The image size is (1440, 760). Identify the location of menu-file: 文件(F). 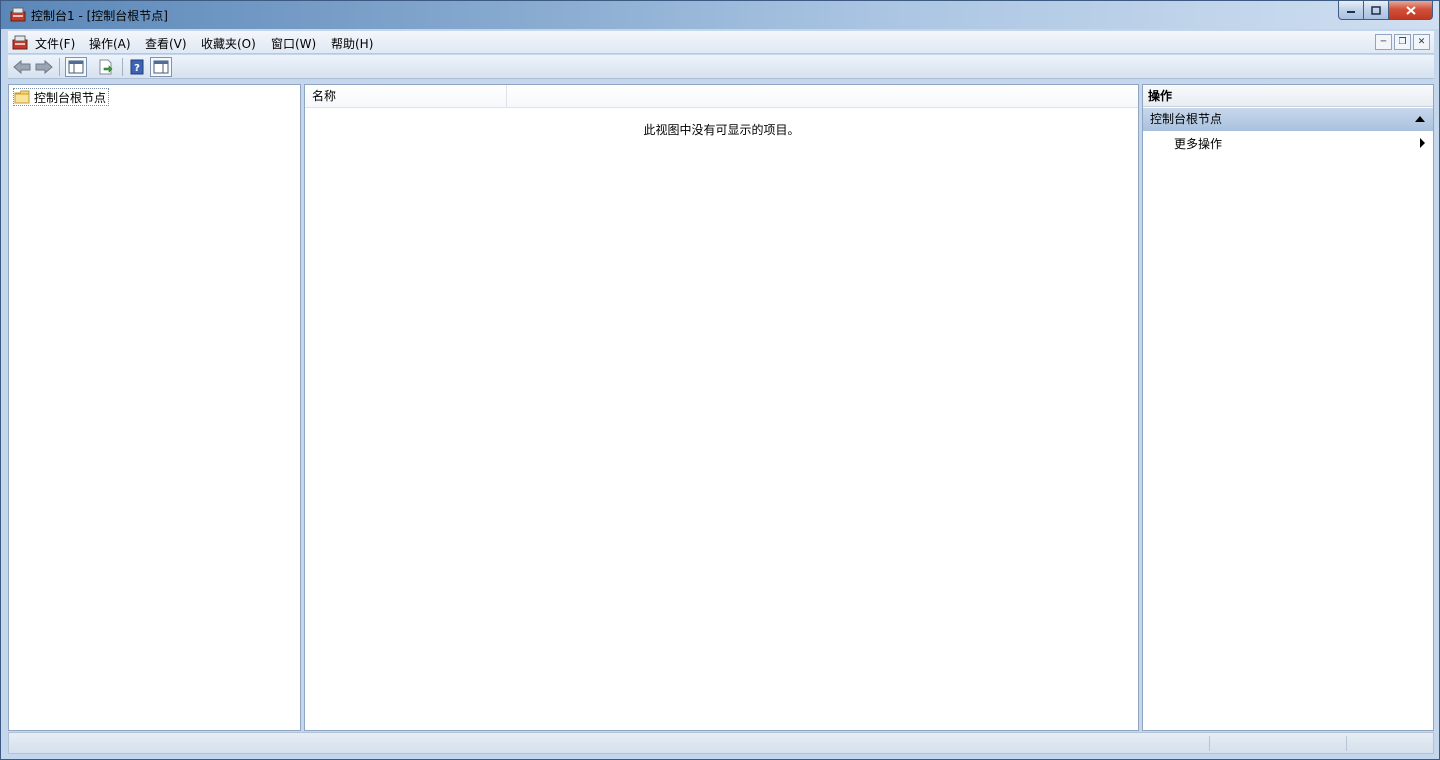
(55, 43).